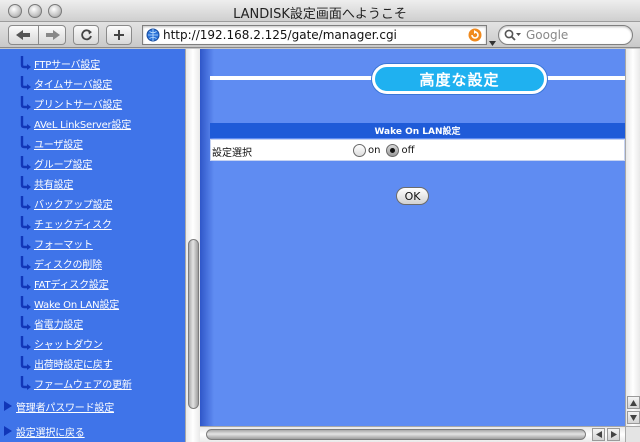  Describe the element at coordinates (280, 35) in the screenshot. I see `url-text: http://192.168.2.125/gate/manager.cgi` at that location.